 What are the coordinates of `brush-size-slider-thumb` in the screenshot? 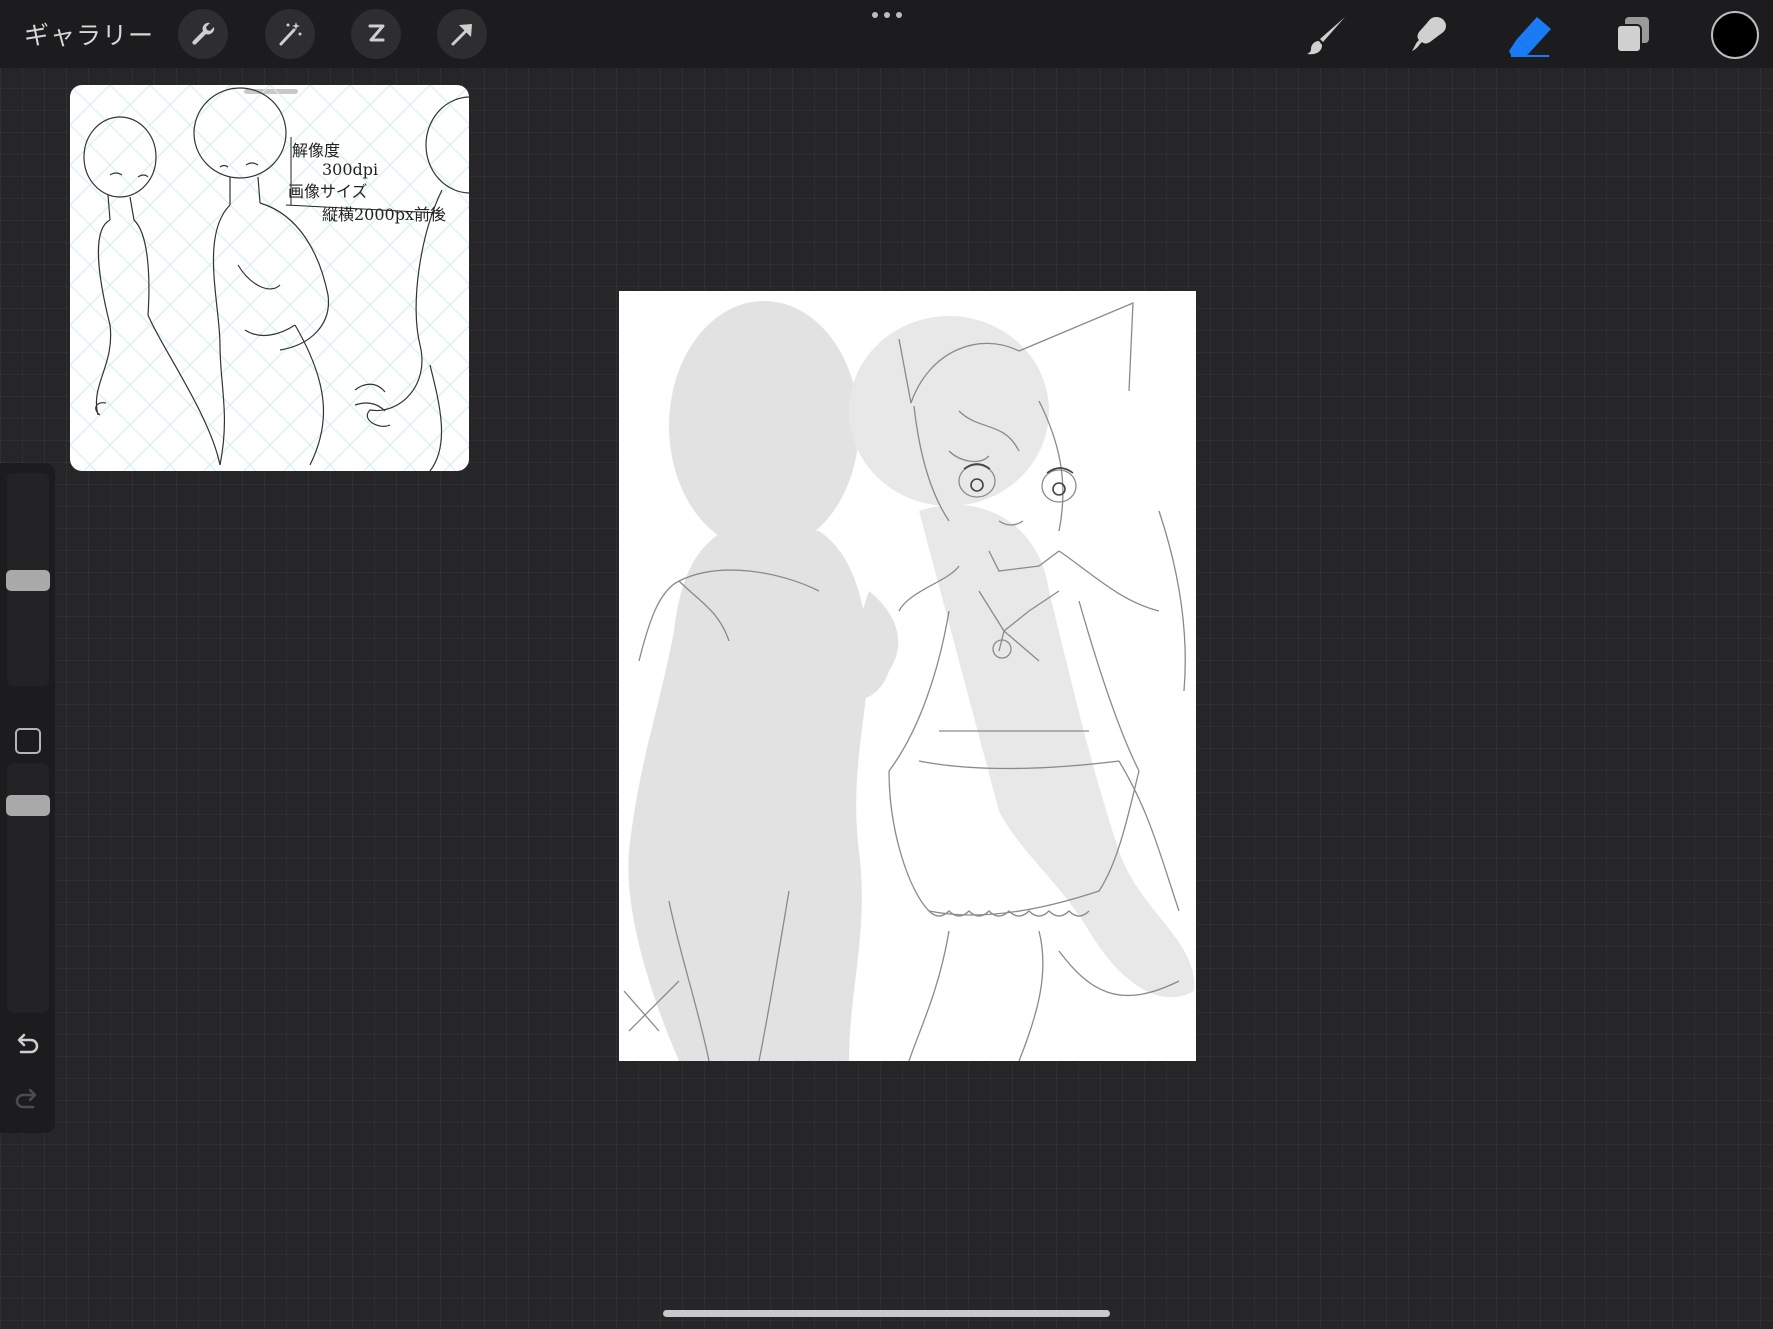 It's located at (28, 580).